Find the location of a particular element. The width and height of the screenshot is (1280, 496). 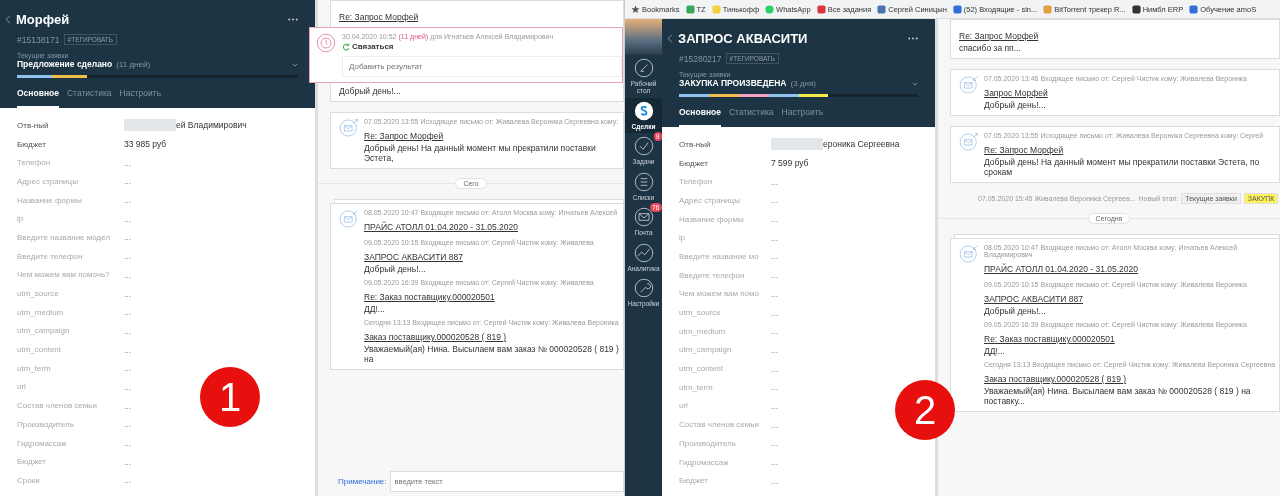

field-label: utm_source is located at coordinates (38, 294).